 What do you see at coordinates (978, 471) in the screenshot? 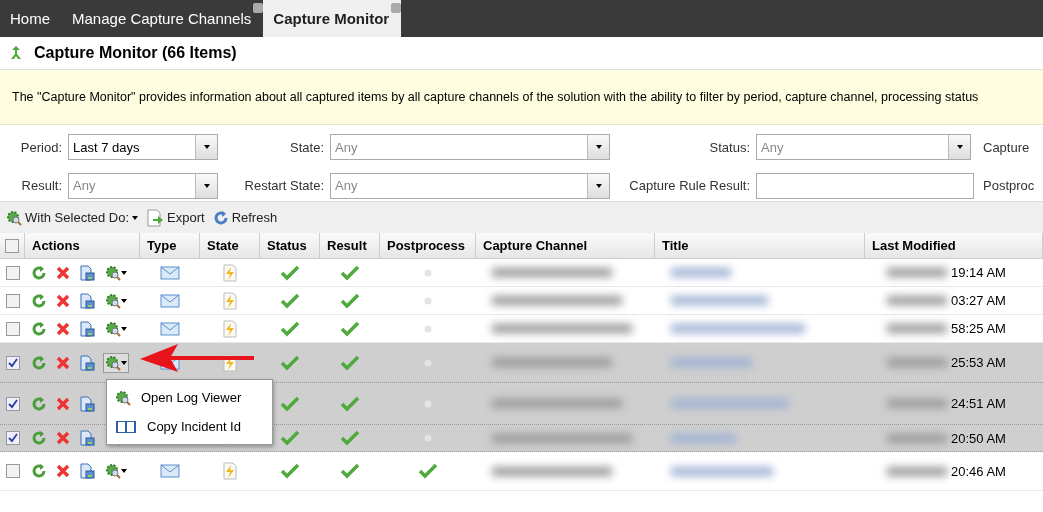
I see `table-cell: 20:46 AM` at bounding box center [978, 471].